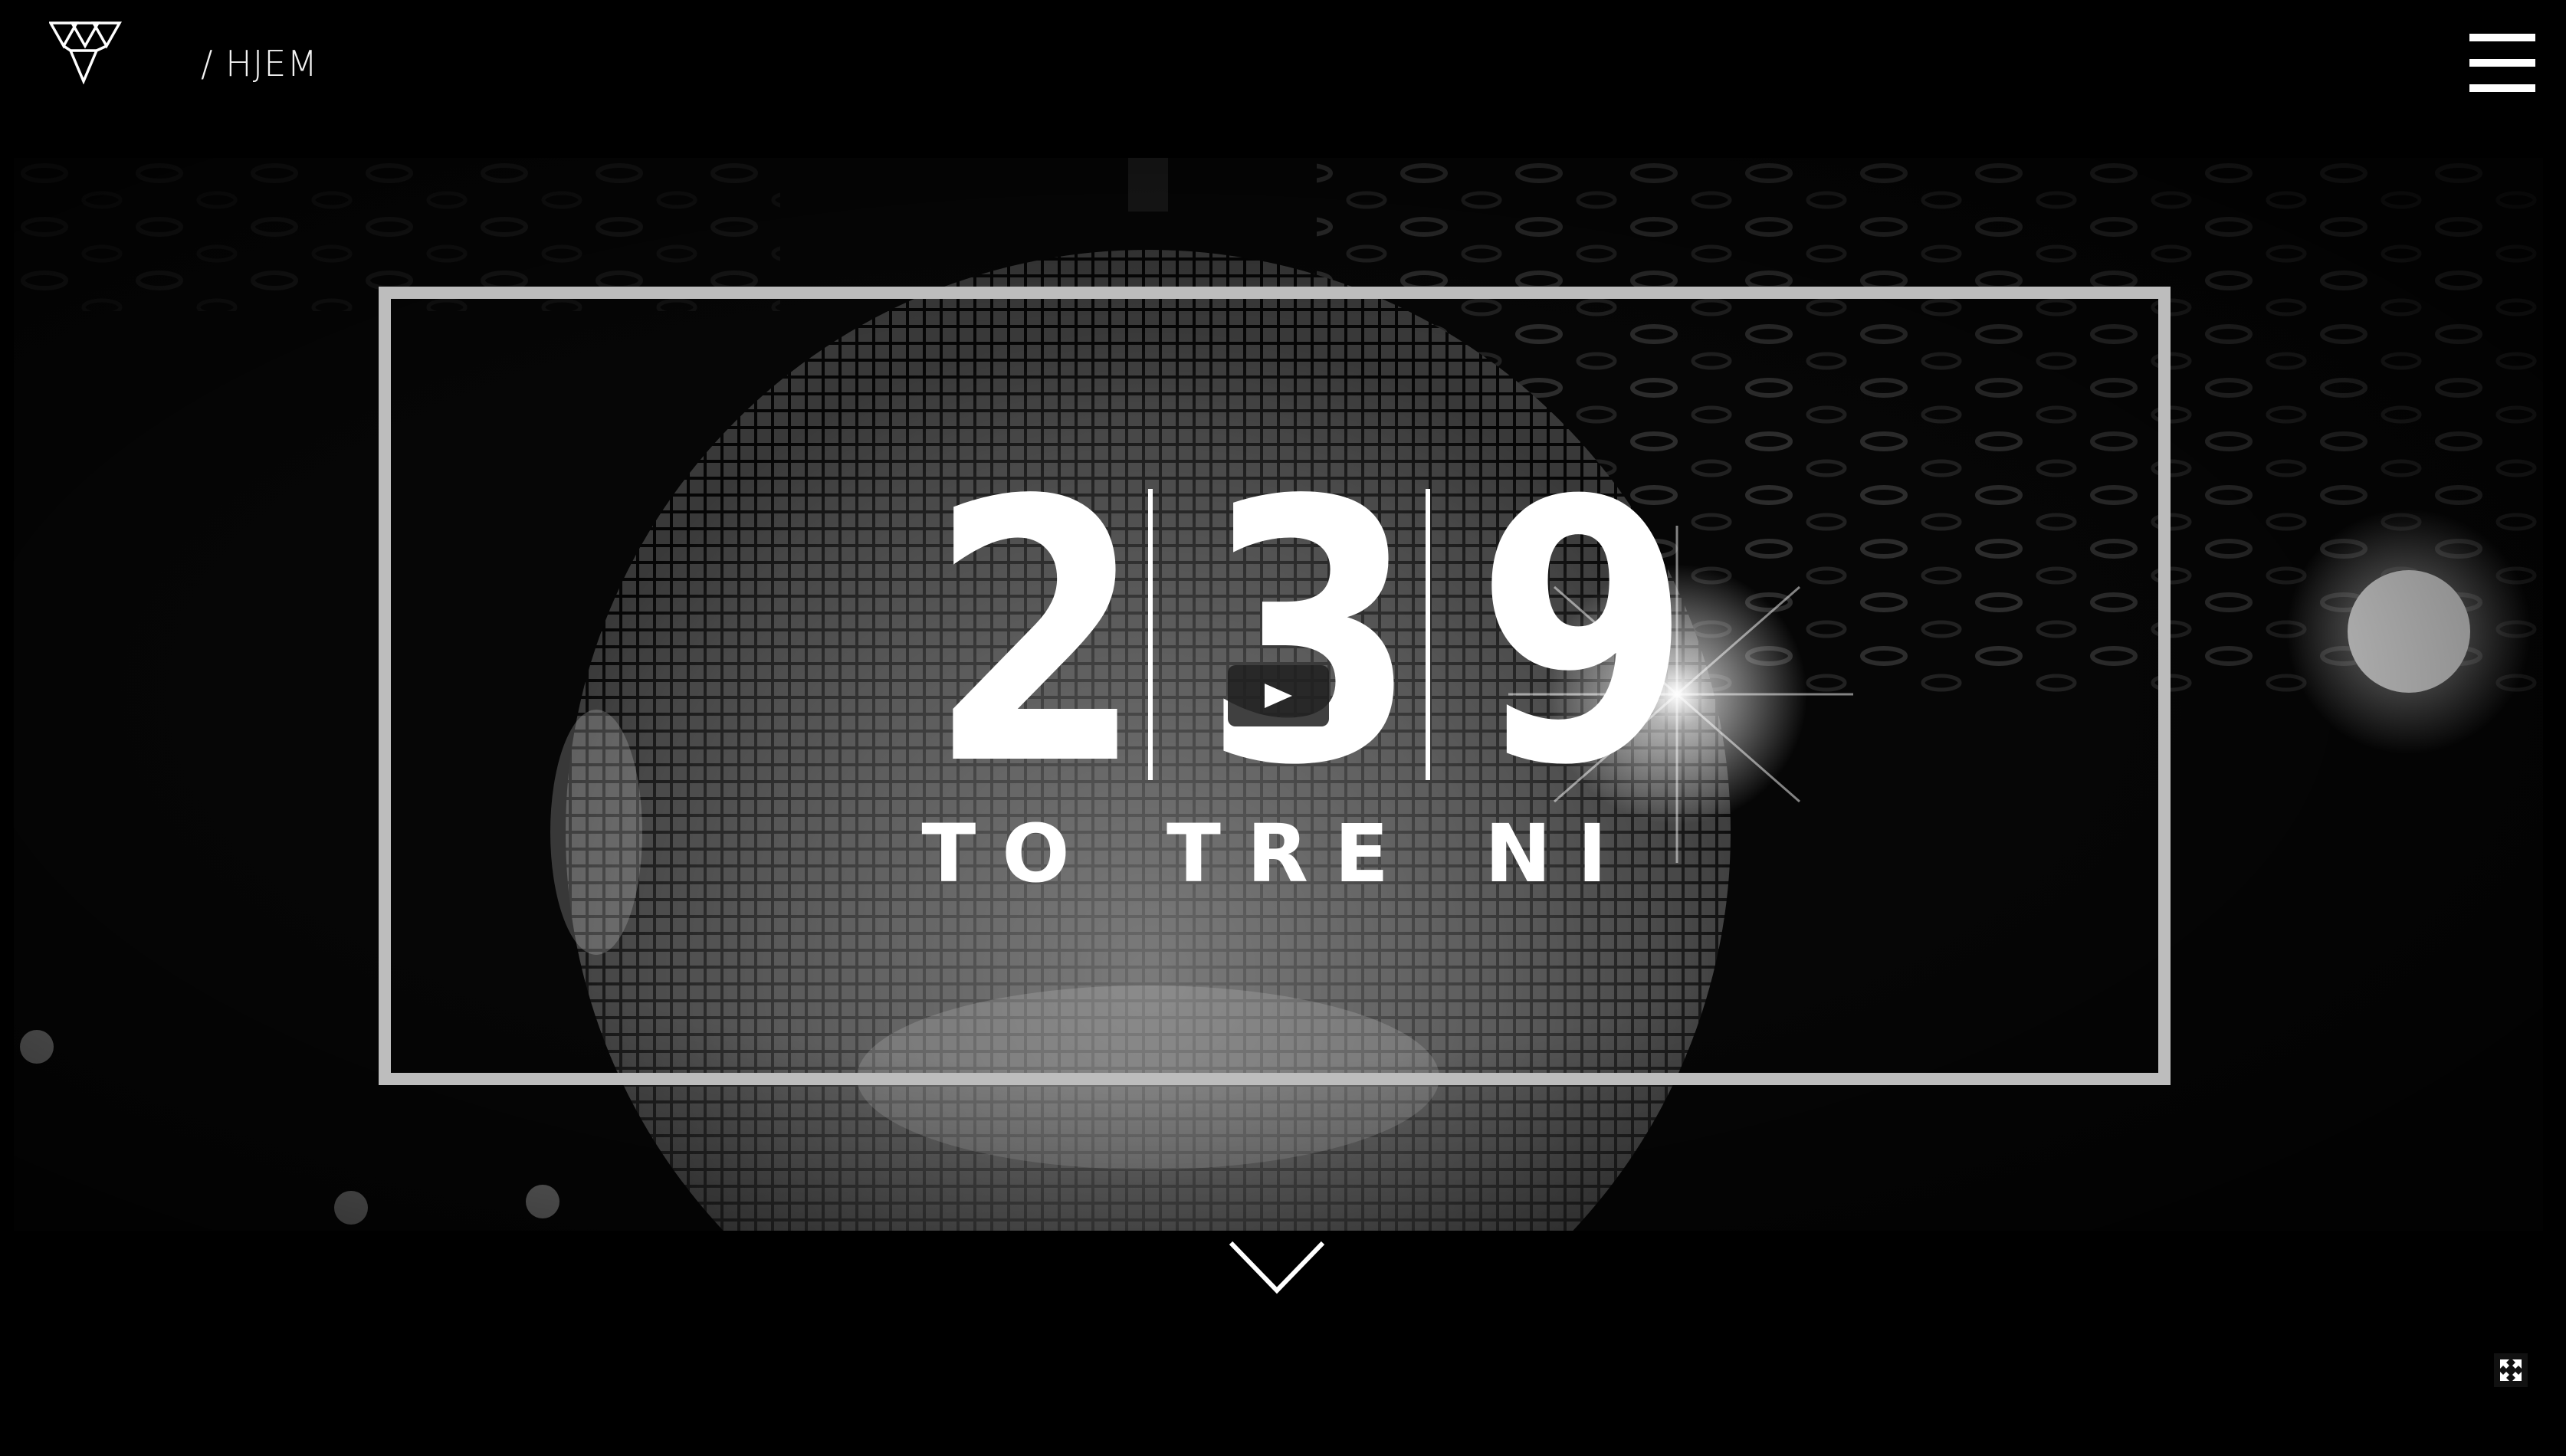 This screenshot has width=2566, height=1456. What do you see at coordinates (1008, 853) in the screenshot?
I see `word-to: TO` at bounding box center [1008, 853].